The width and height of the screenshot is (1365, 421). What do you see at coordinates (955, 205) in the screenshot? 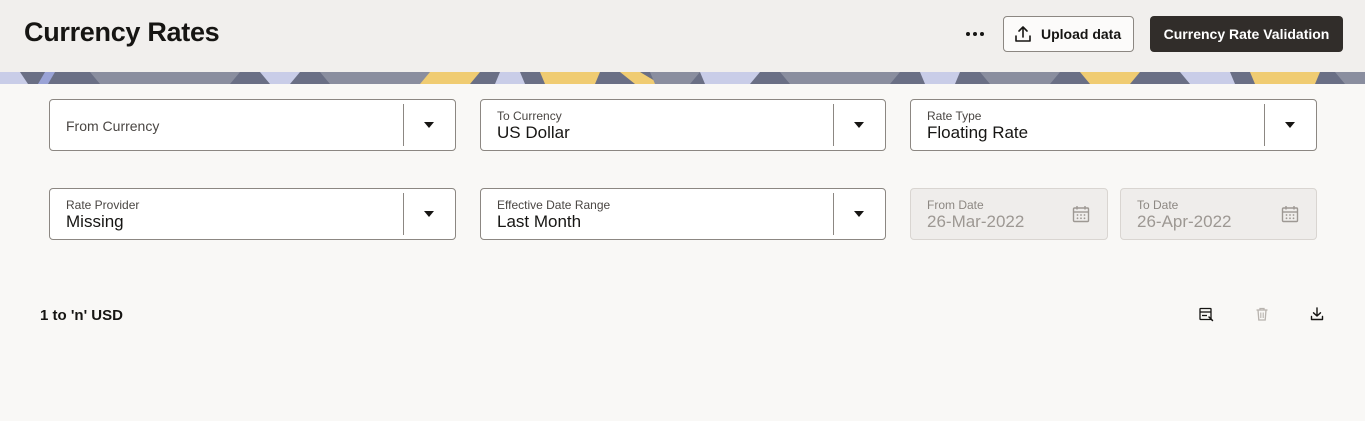
I see `from-date-label: From Date` at bounding box center [955, 205].